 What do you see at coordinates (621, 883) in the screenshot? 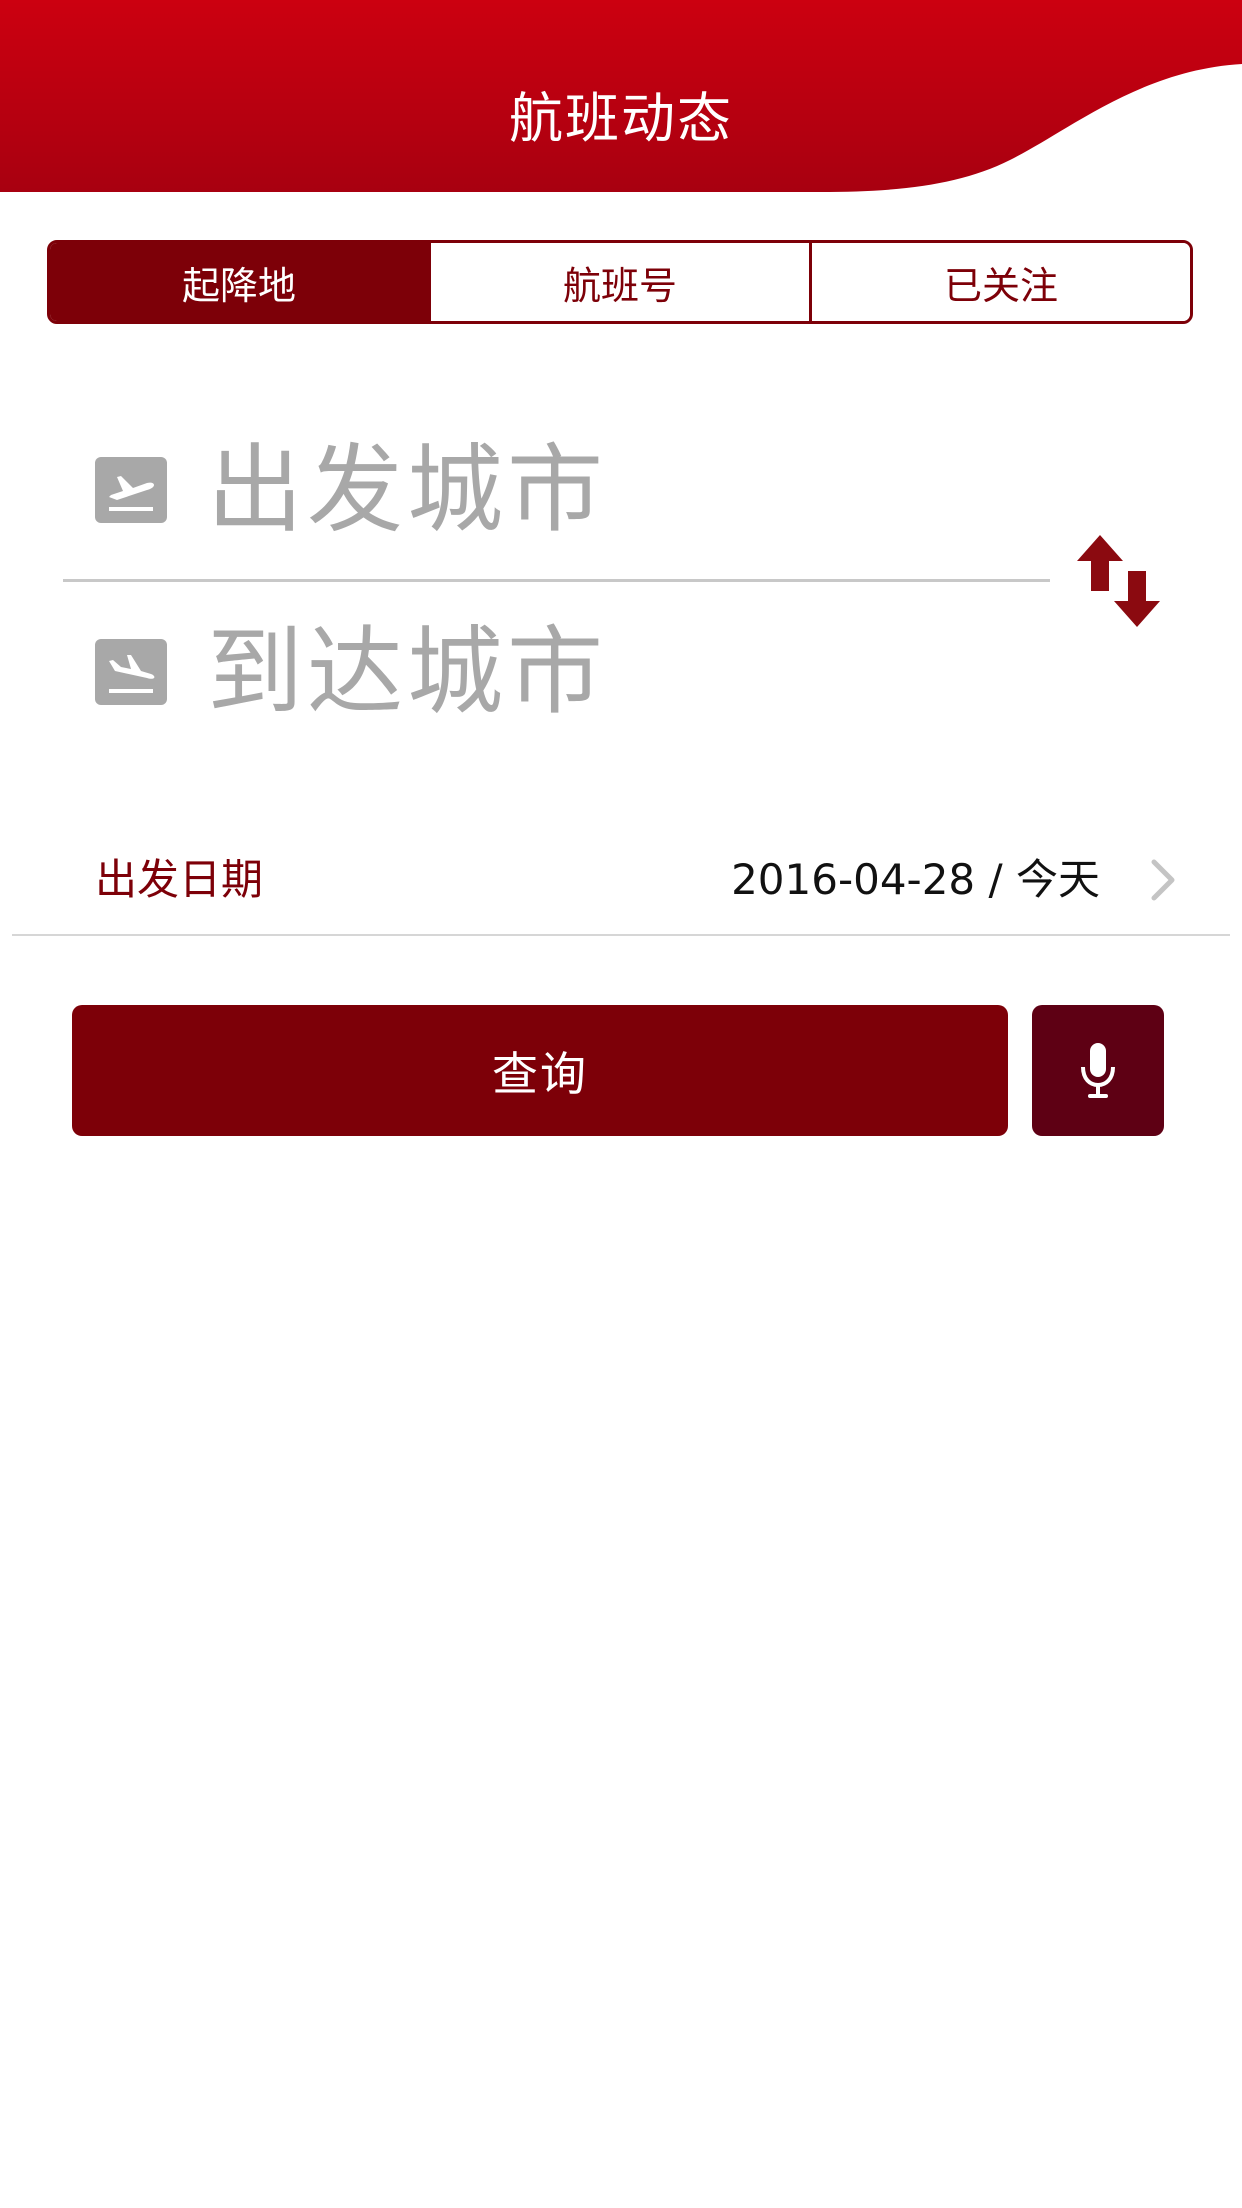
I see `departure-date-row: 出发日期 2016-04-28 / 今天` at bounding box center [621, 883].